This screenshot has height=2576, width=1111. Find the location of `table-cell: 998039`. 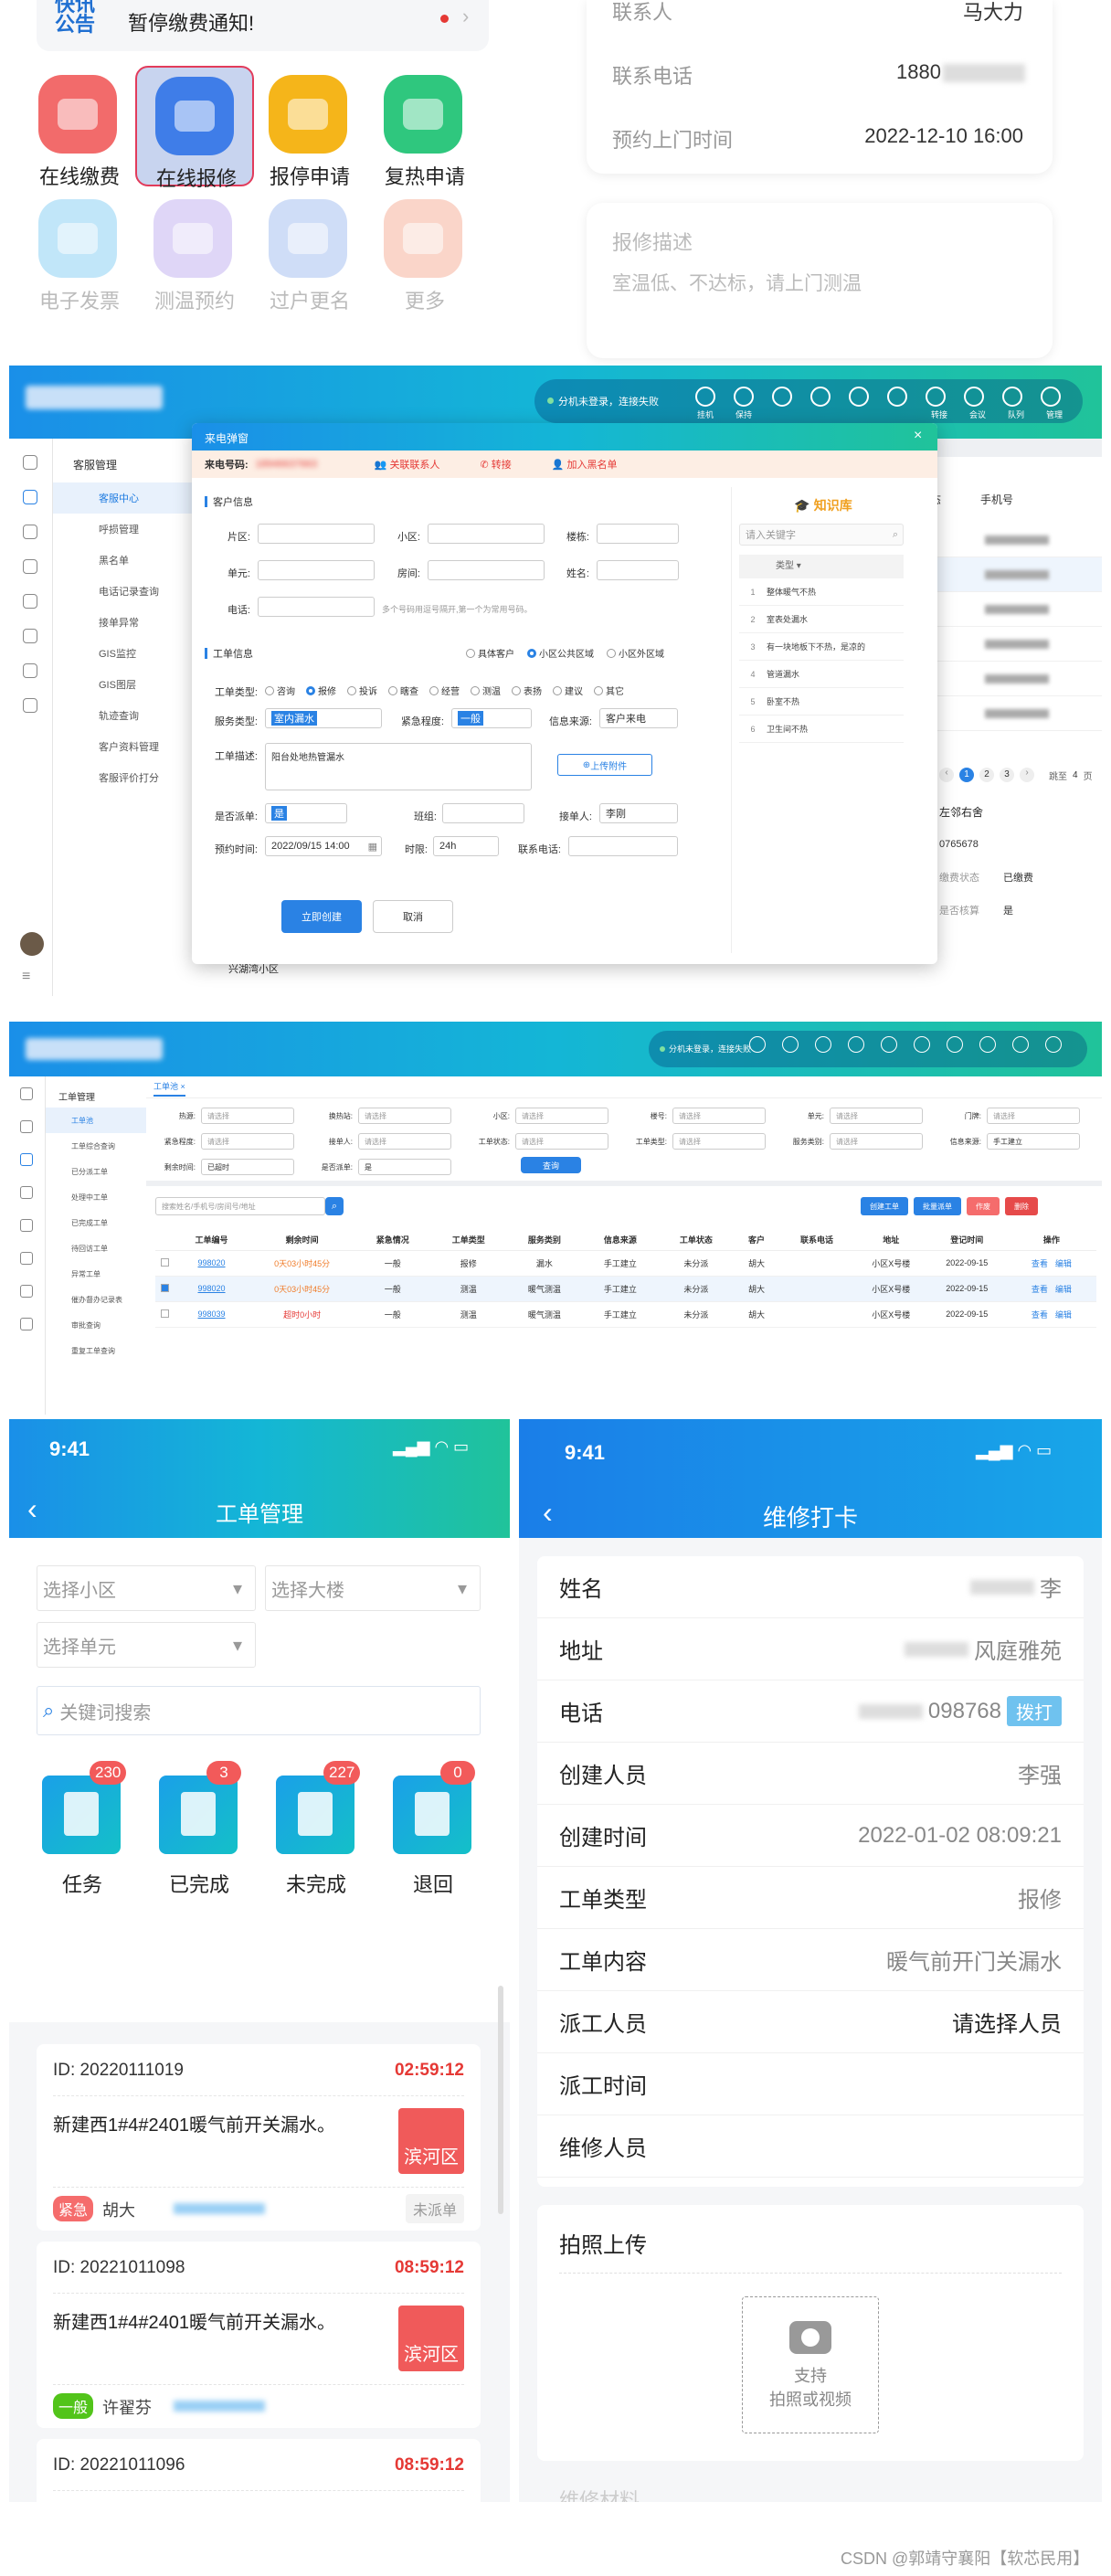

table-cell: 998039 is located at coordinates (211, 1314).